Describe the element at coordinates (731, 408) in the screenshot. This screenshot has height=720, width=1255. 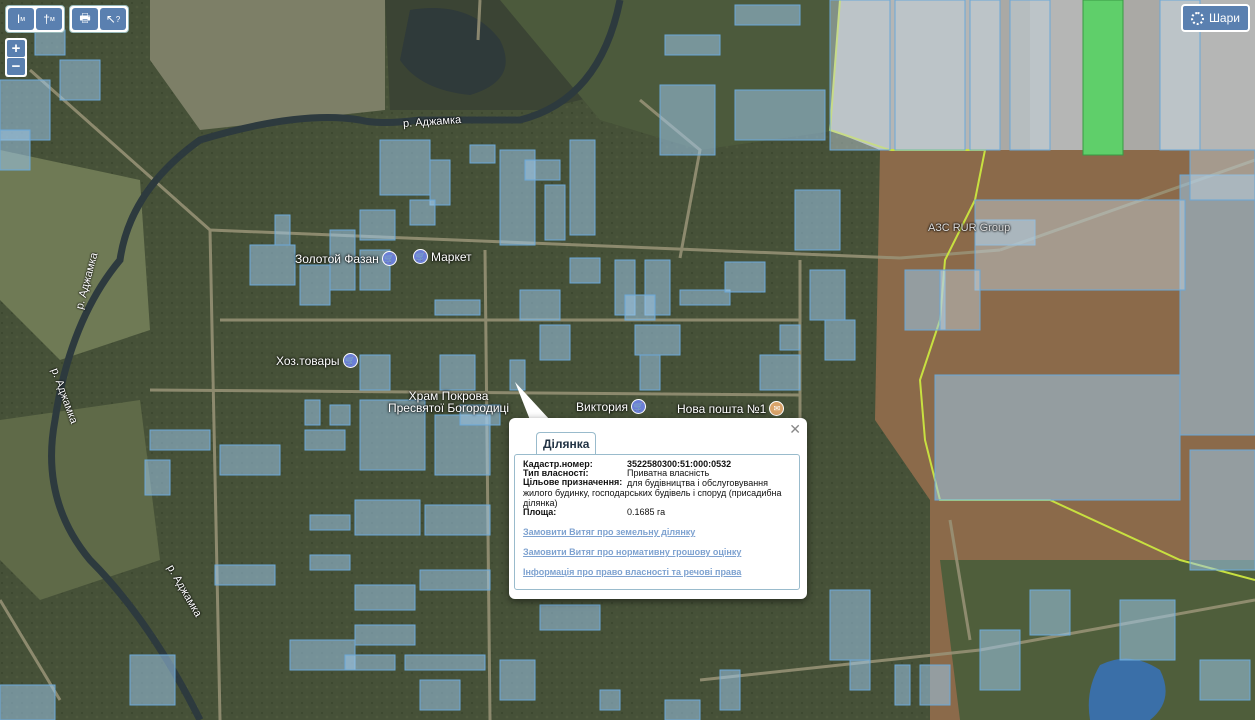
I see `poi-nova-poshta: Нова пошта №1 ✉` at that location.